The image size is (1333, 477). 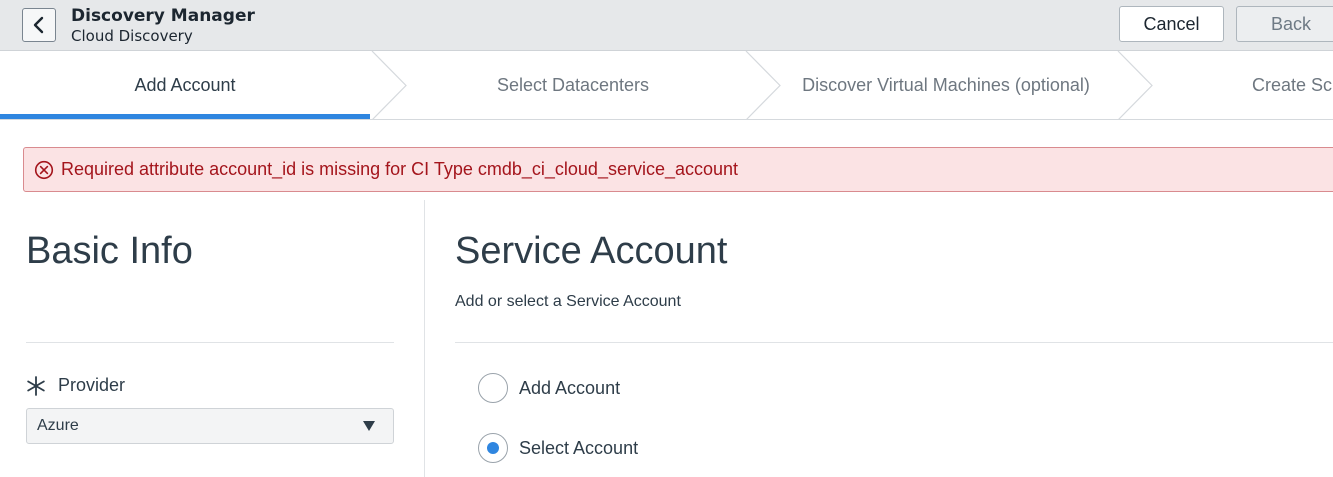 I want to click on select-account-radio, so click(x=493, y=448).